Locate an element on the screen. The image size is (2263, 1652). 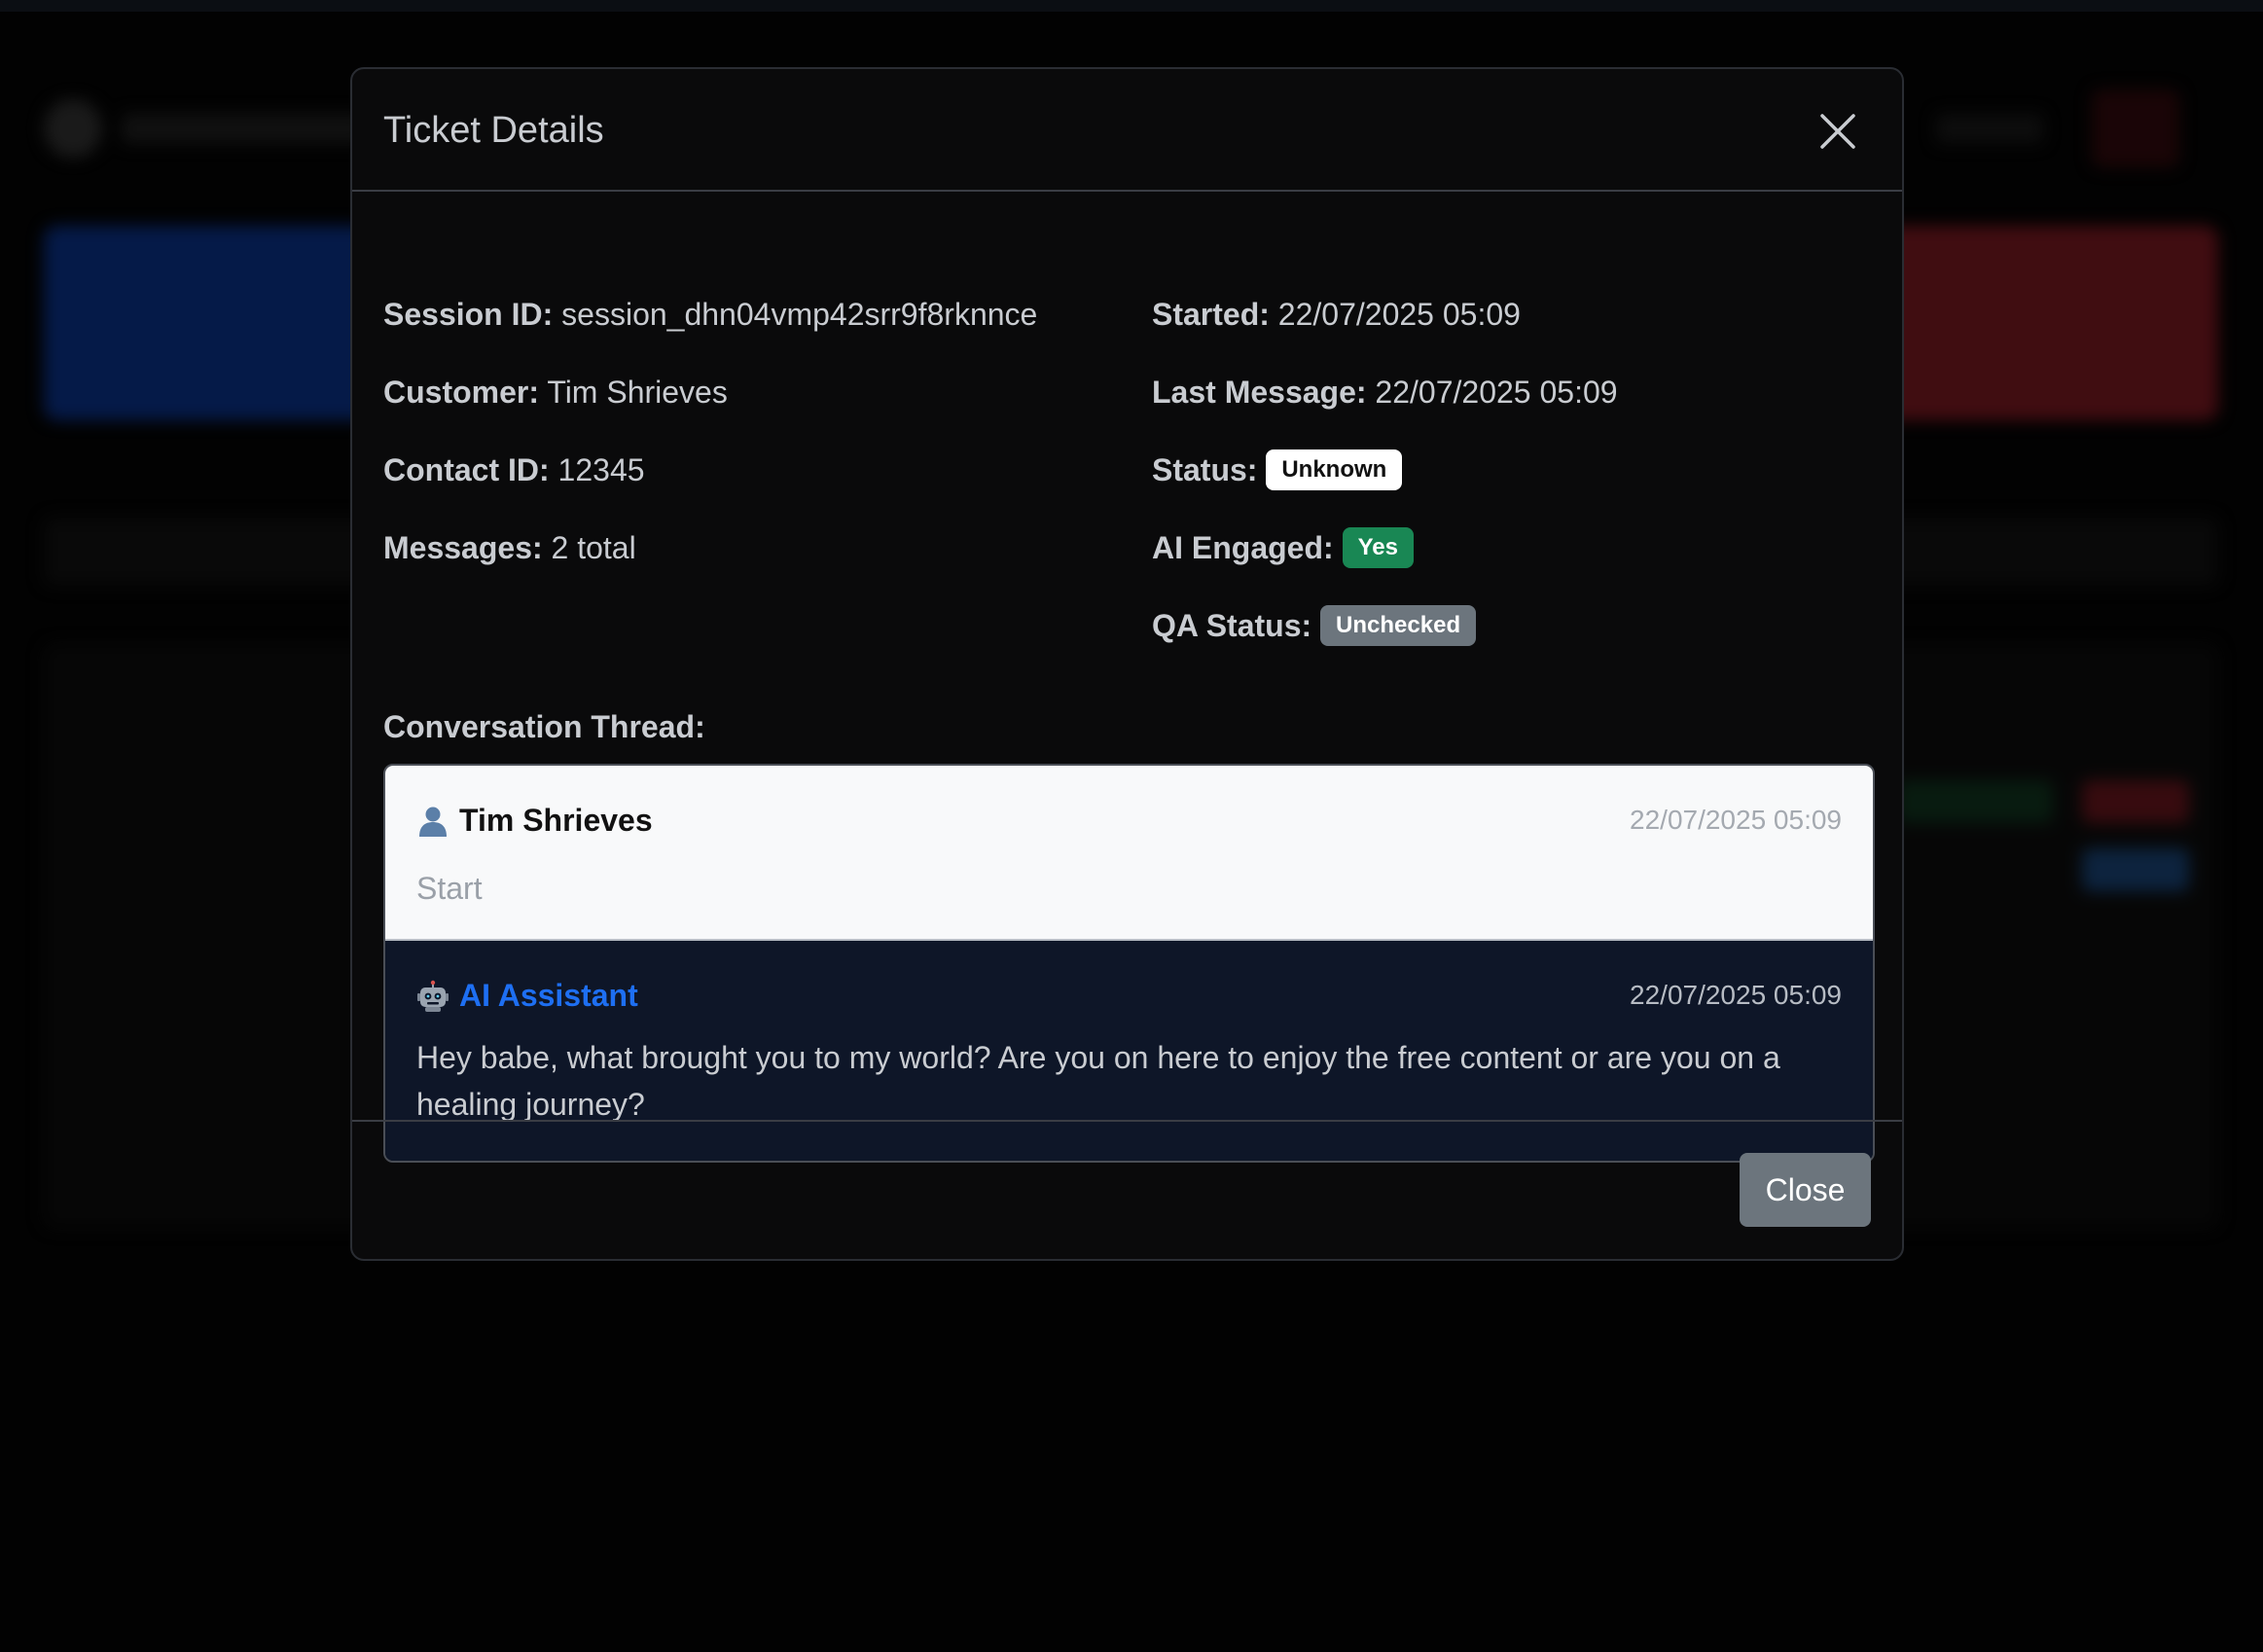
user-icon is located at coordinates (433, 821).